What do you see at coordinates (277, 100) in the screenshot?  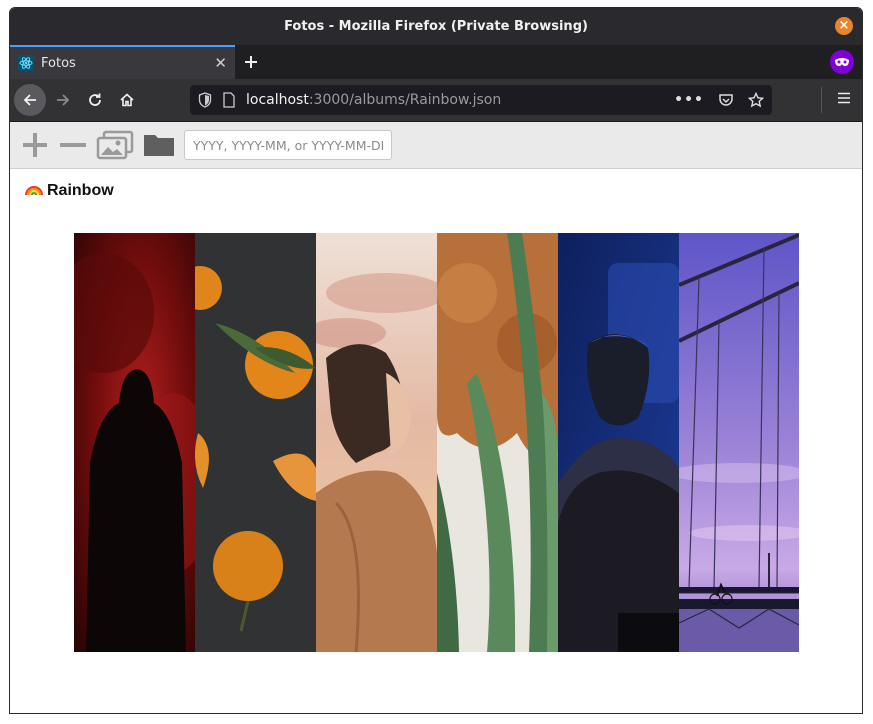 I see `url-host: localhost` at bounding box center [277, 100].